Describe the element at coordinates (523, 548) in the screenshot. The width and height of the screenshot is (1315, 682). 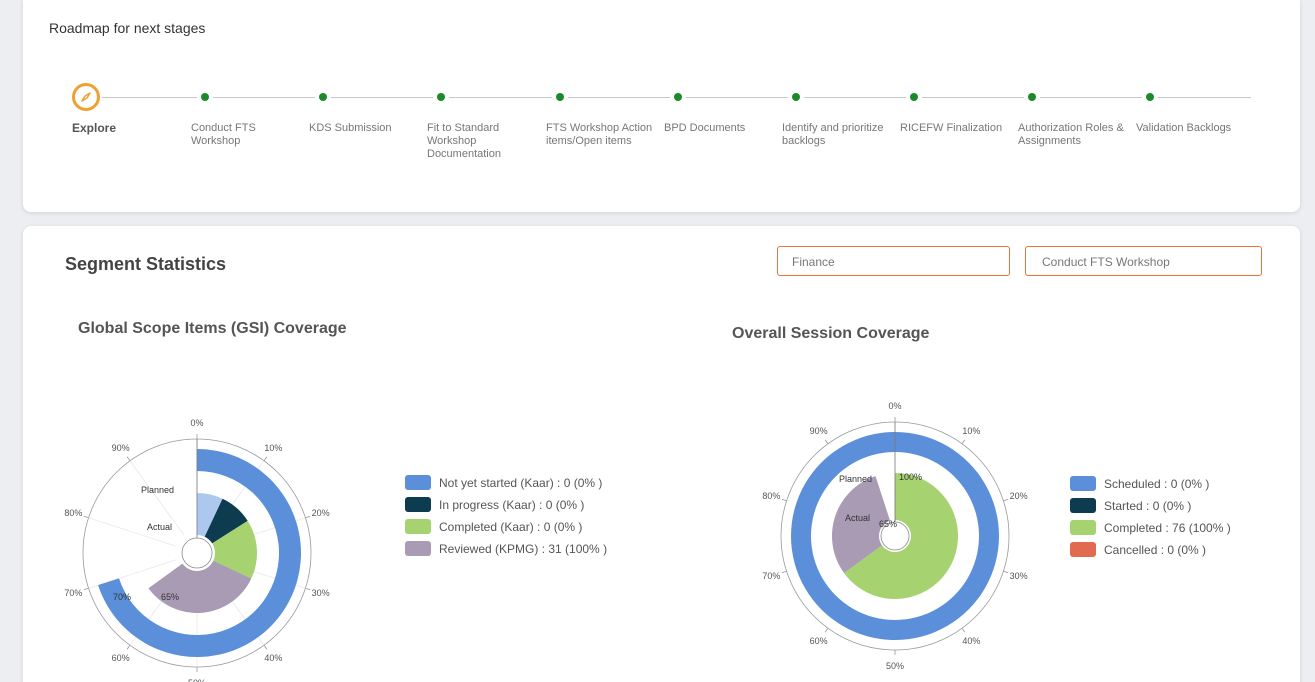
I see `legend-label: Reviewed (KPMG) : 31 (100% )` at that location.